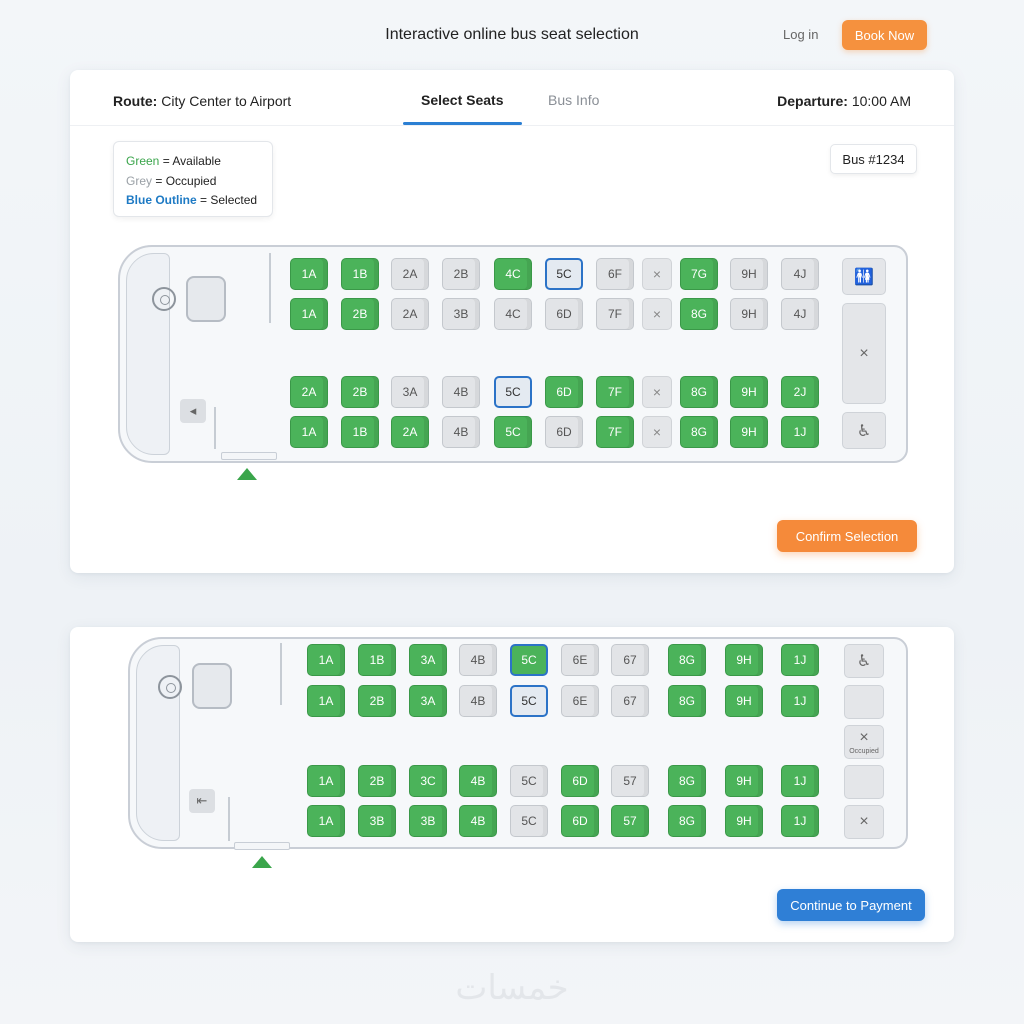 Image resolution: width=1024 pixels, height=1024 pixels. I want to click on restroom-icon: 🚻, so click(864, 276).